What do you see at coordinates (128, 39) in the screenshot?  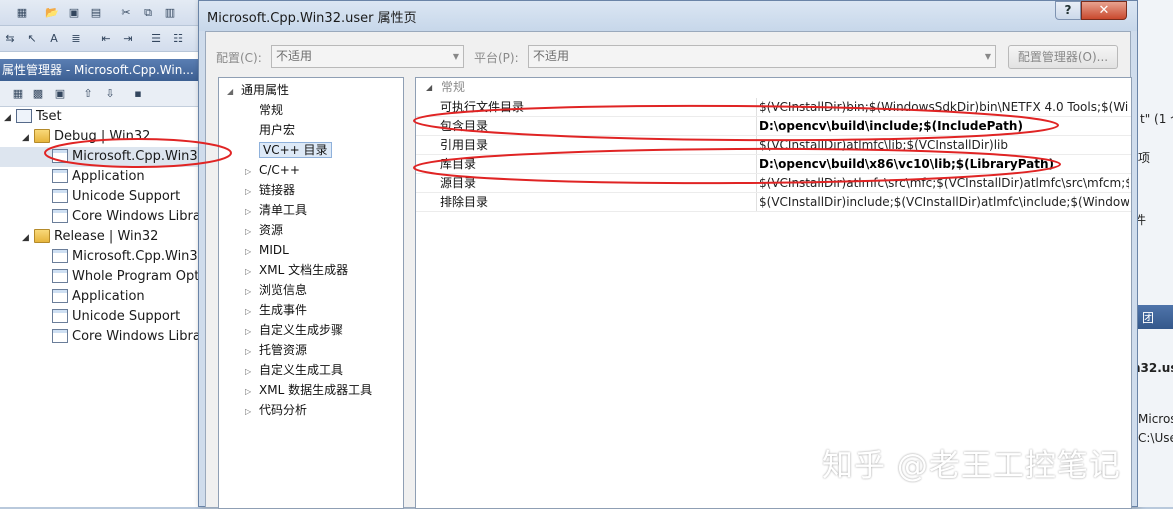 I see `outdent-icon: ⇥` at bounding box center [128, 39].